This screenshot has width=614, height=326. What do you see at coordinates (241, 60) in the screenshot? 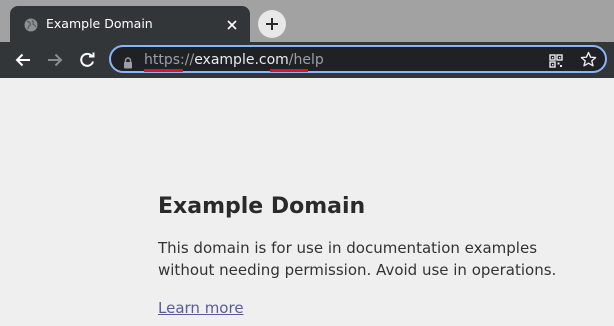
I see `url-host: example.com` at bounding box center [241, 60].